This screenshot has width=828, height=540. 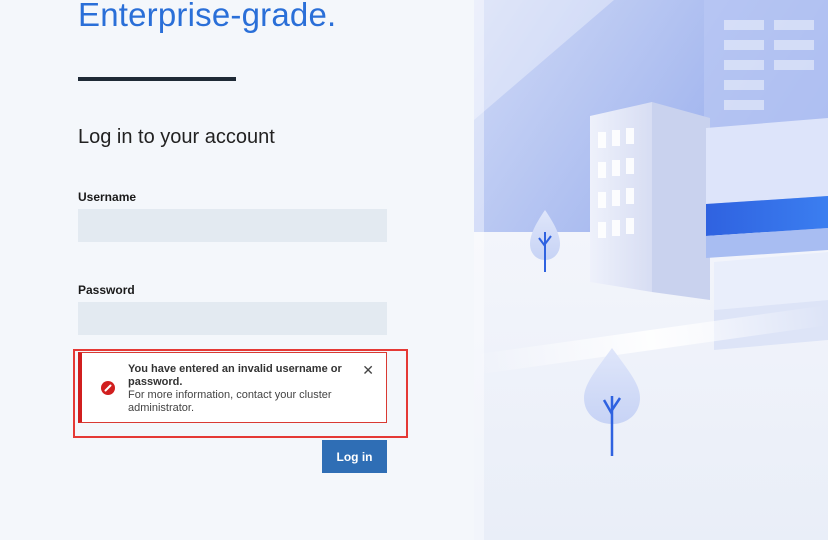 I want to click on form-heading: Log in to your account, so click(x=176, y=137).